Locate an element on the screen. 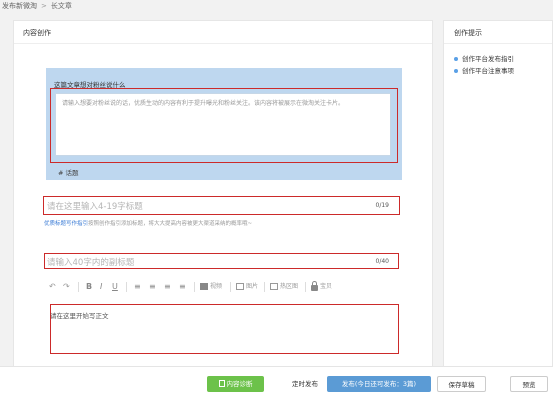  bag-icon is located at coordinates (314, 285).